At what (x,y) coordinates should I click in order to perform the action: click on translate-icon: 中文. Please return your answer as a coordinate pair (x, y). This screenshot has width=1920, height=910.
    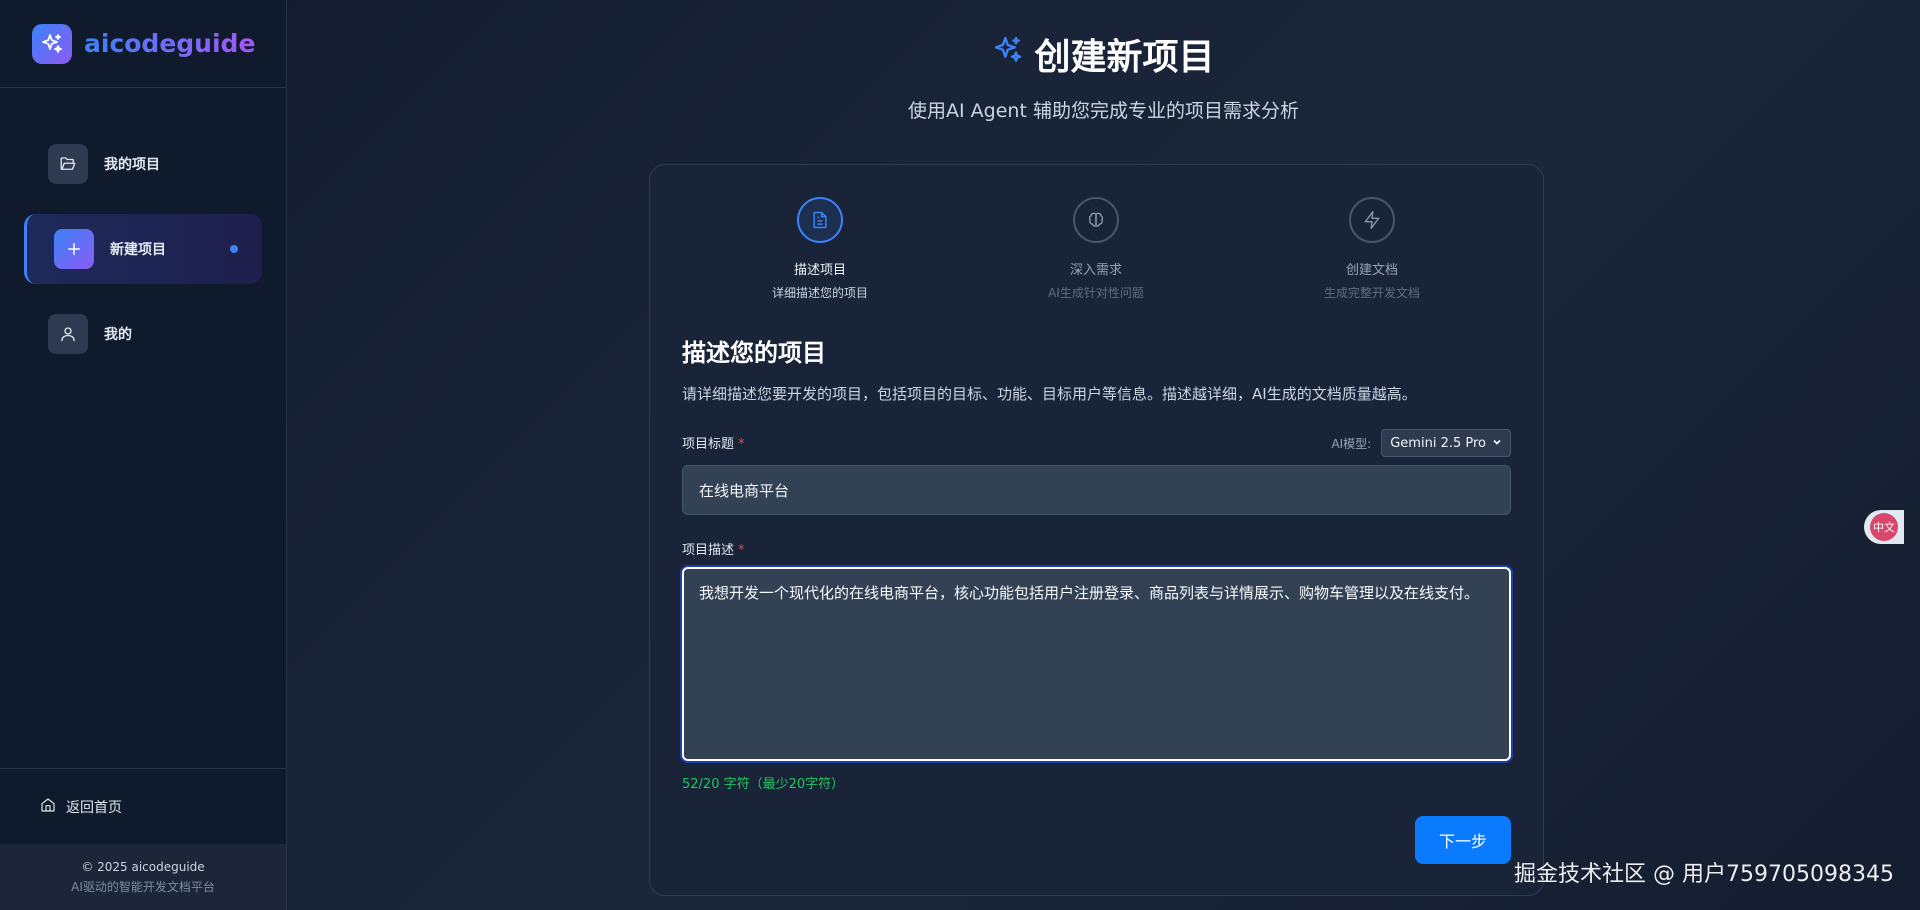
    Looking at the image, I should click on (1884, 527).